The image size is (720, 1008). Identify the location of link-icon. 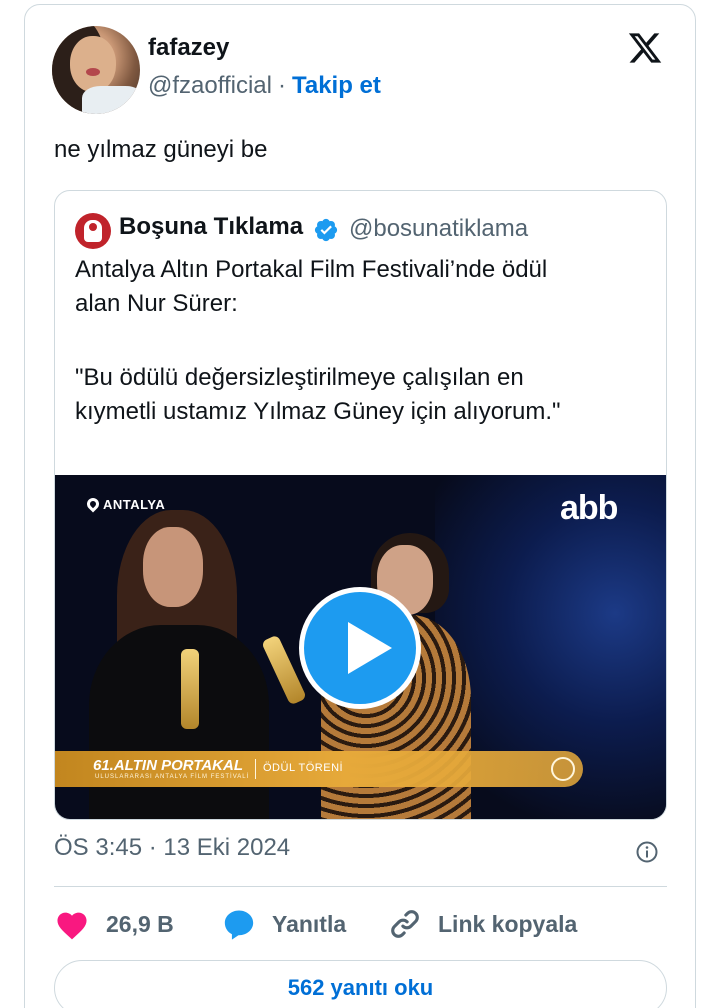
(405, 924).